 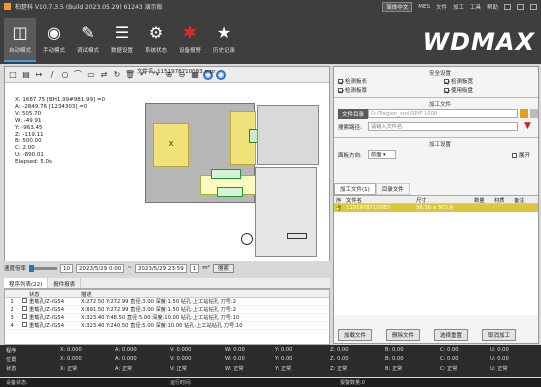 I want to click on expand-check: 展开, so click(x=521, y=155).